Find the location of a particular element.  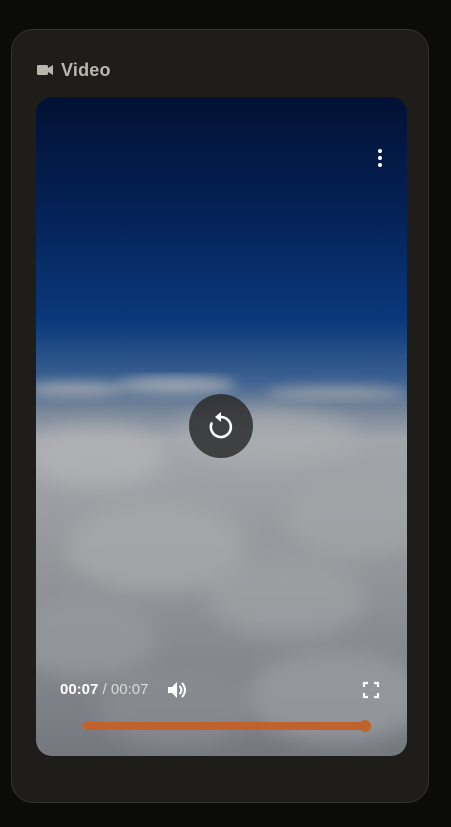

card-title: Video is located at coordinates (86, 69).